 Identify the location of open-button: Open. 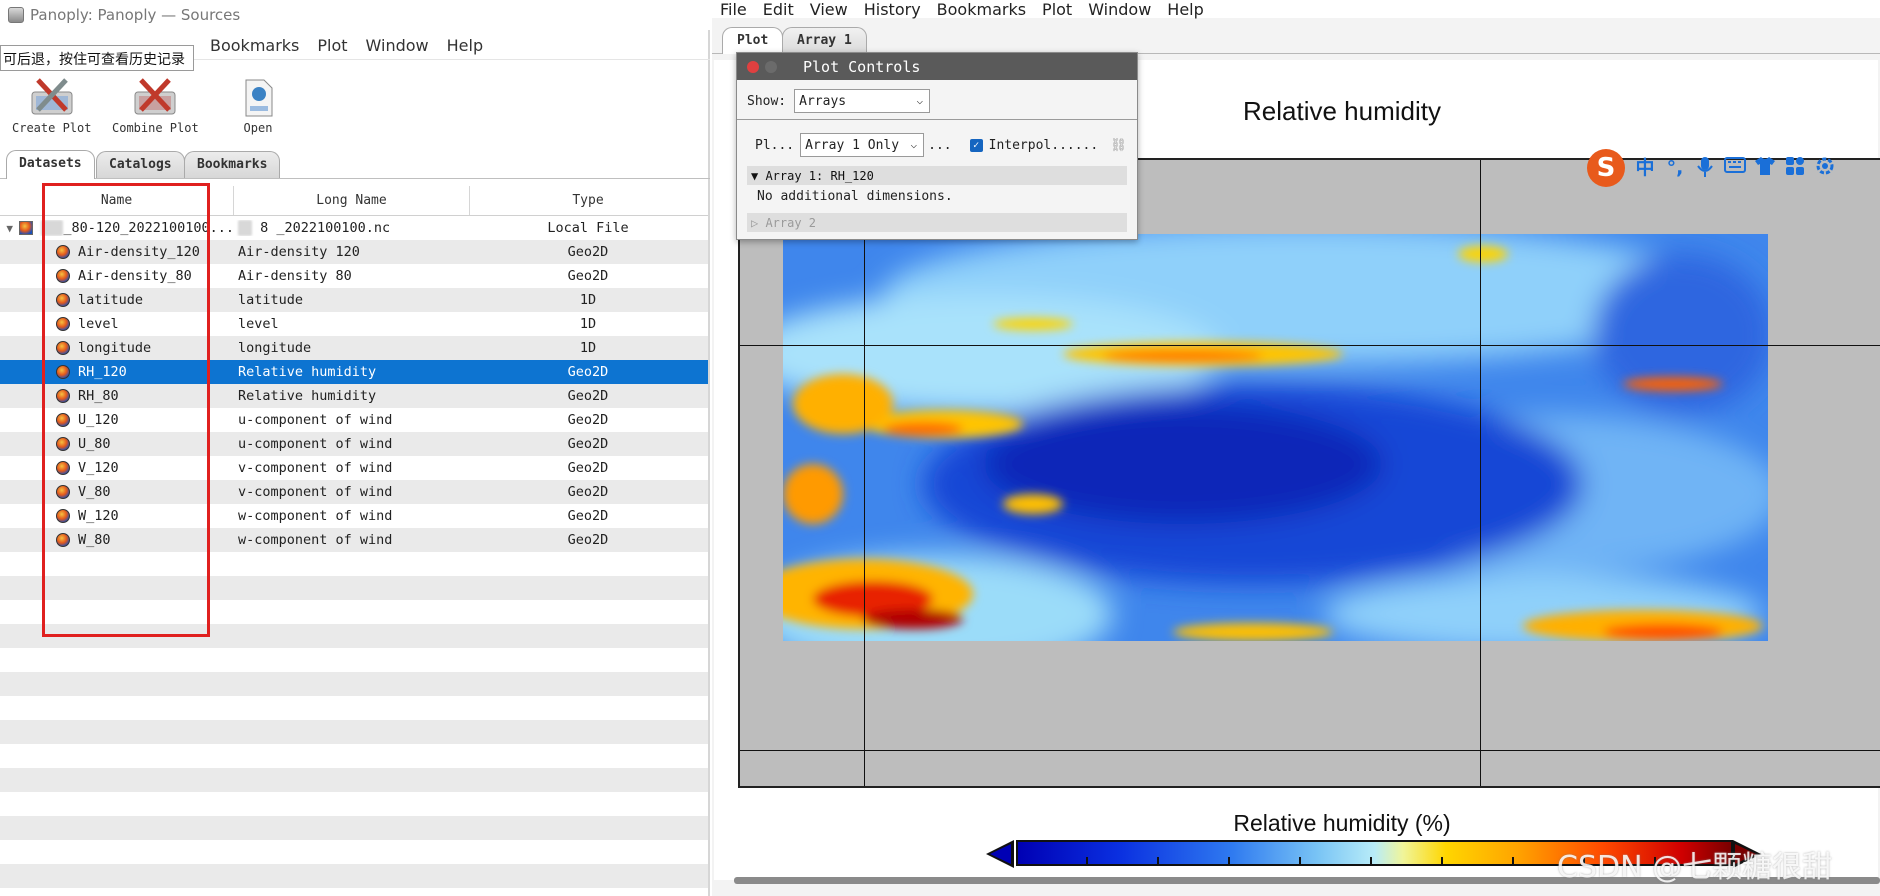
(258, 105).